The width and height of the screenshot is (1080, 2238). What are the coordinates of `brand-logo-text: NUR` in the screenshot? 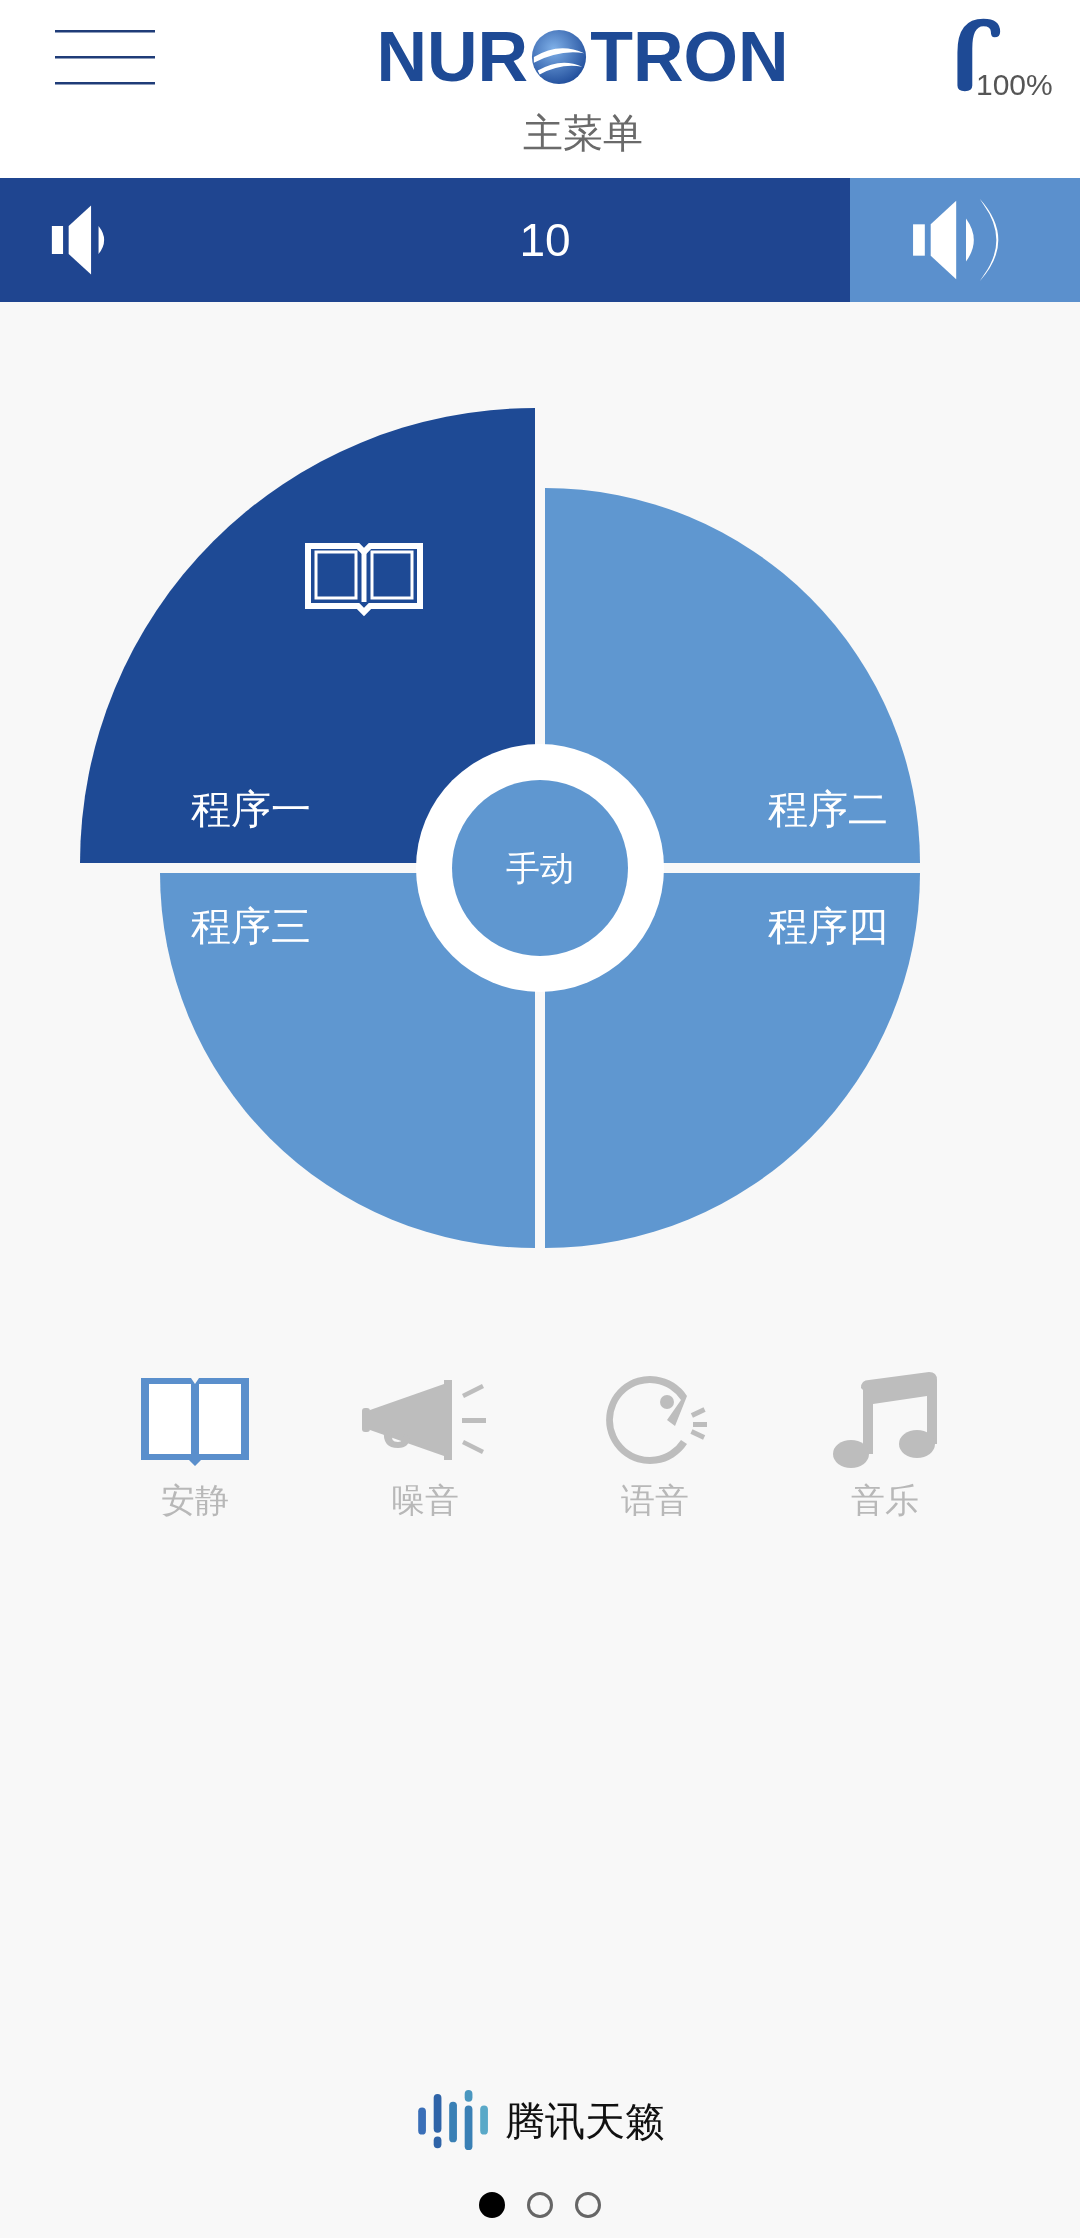 It's located at (452, 57).